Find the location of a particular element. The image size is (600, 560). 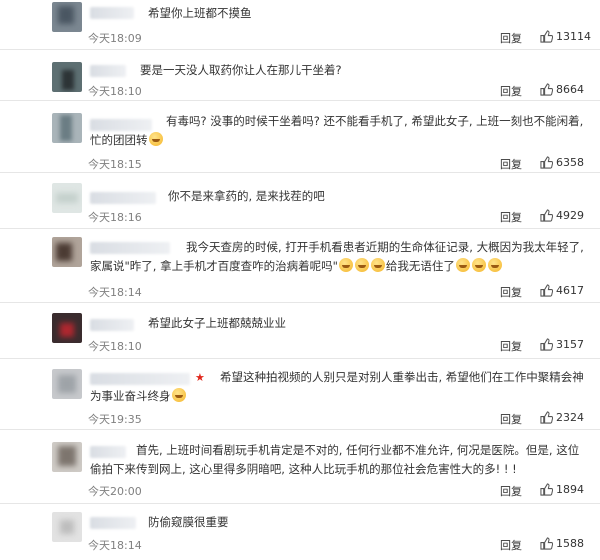

like-button: 4929 is located at coordinates (562, 215).